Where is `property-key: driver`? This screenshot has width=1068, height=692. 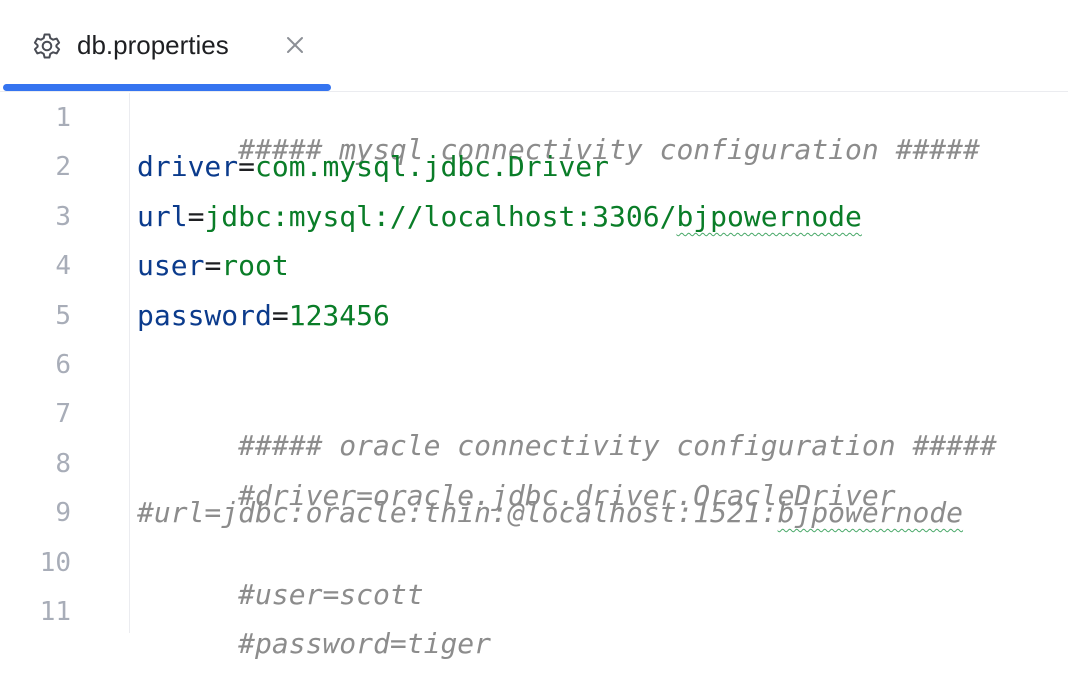 property-key: driver is located at coordinates (188, 166).